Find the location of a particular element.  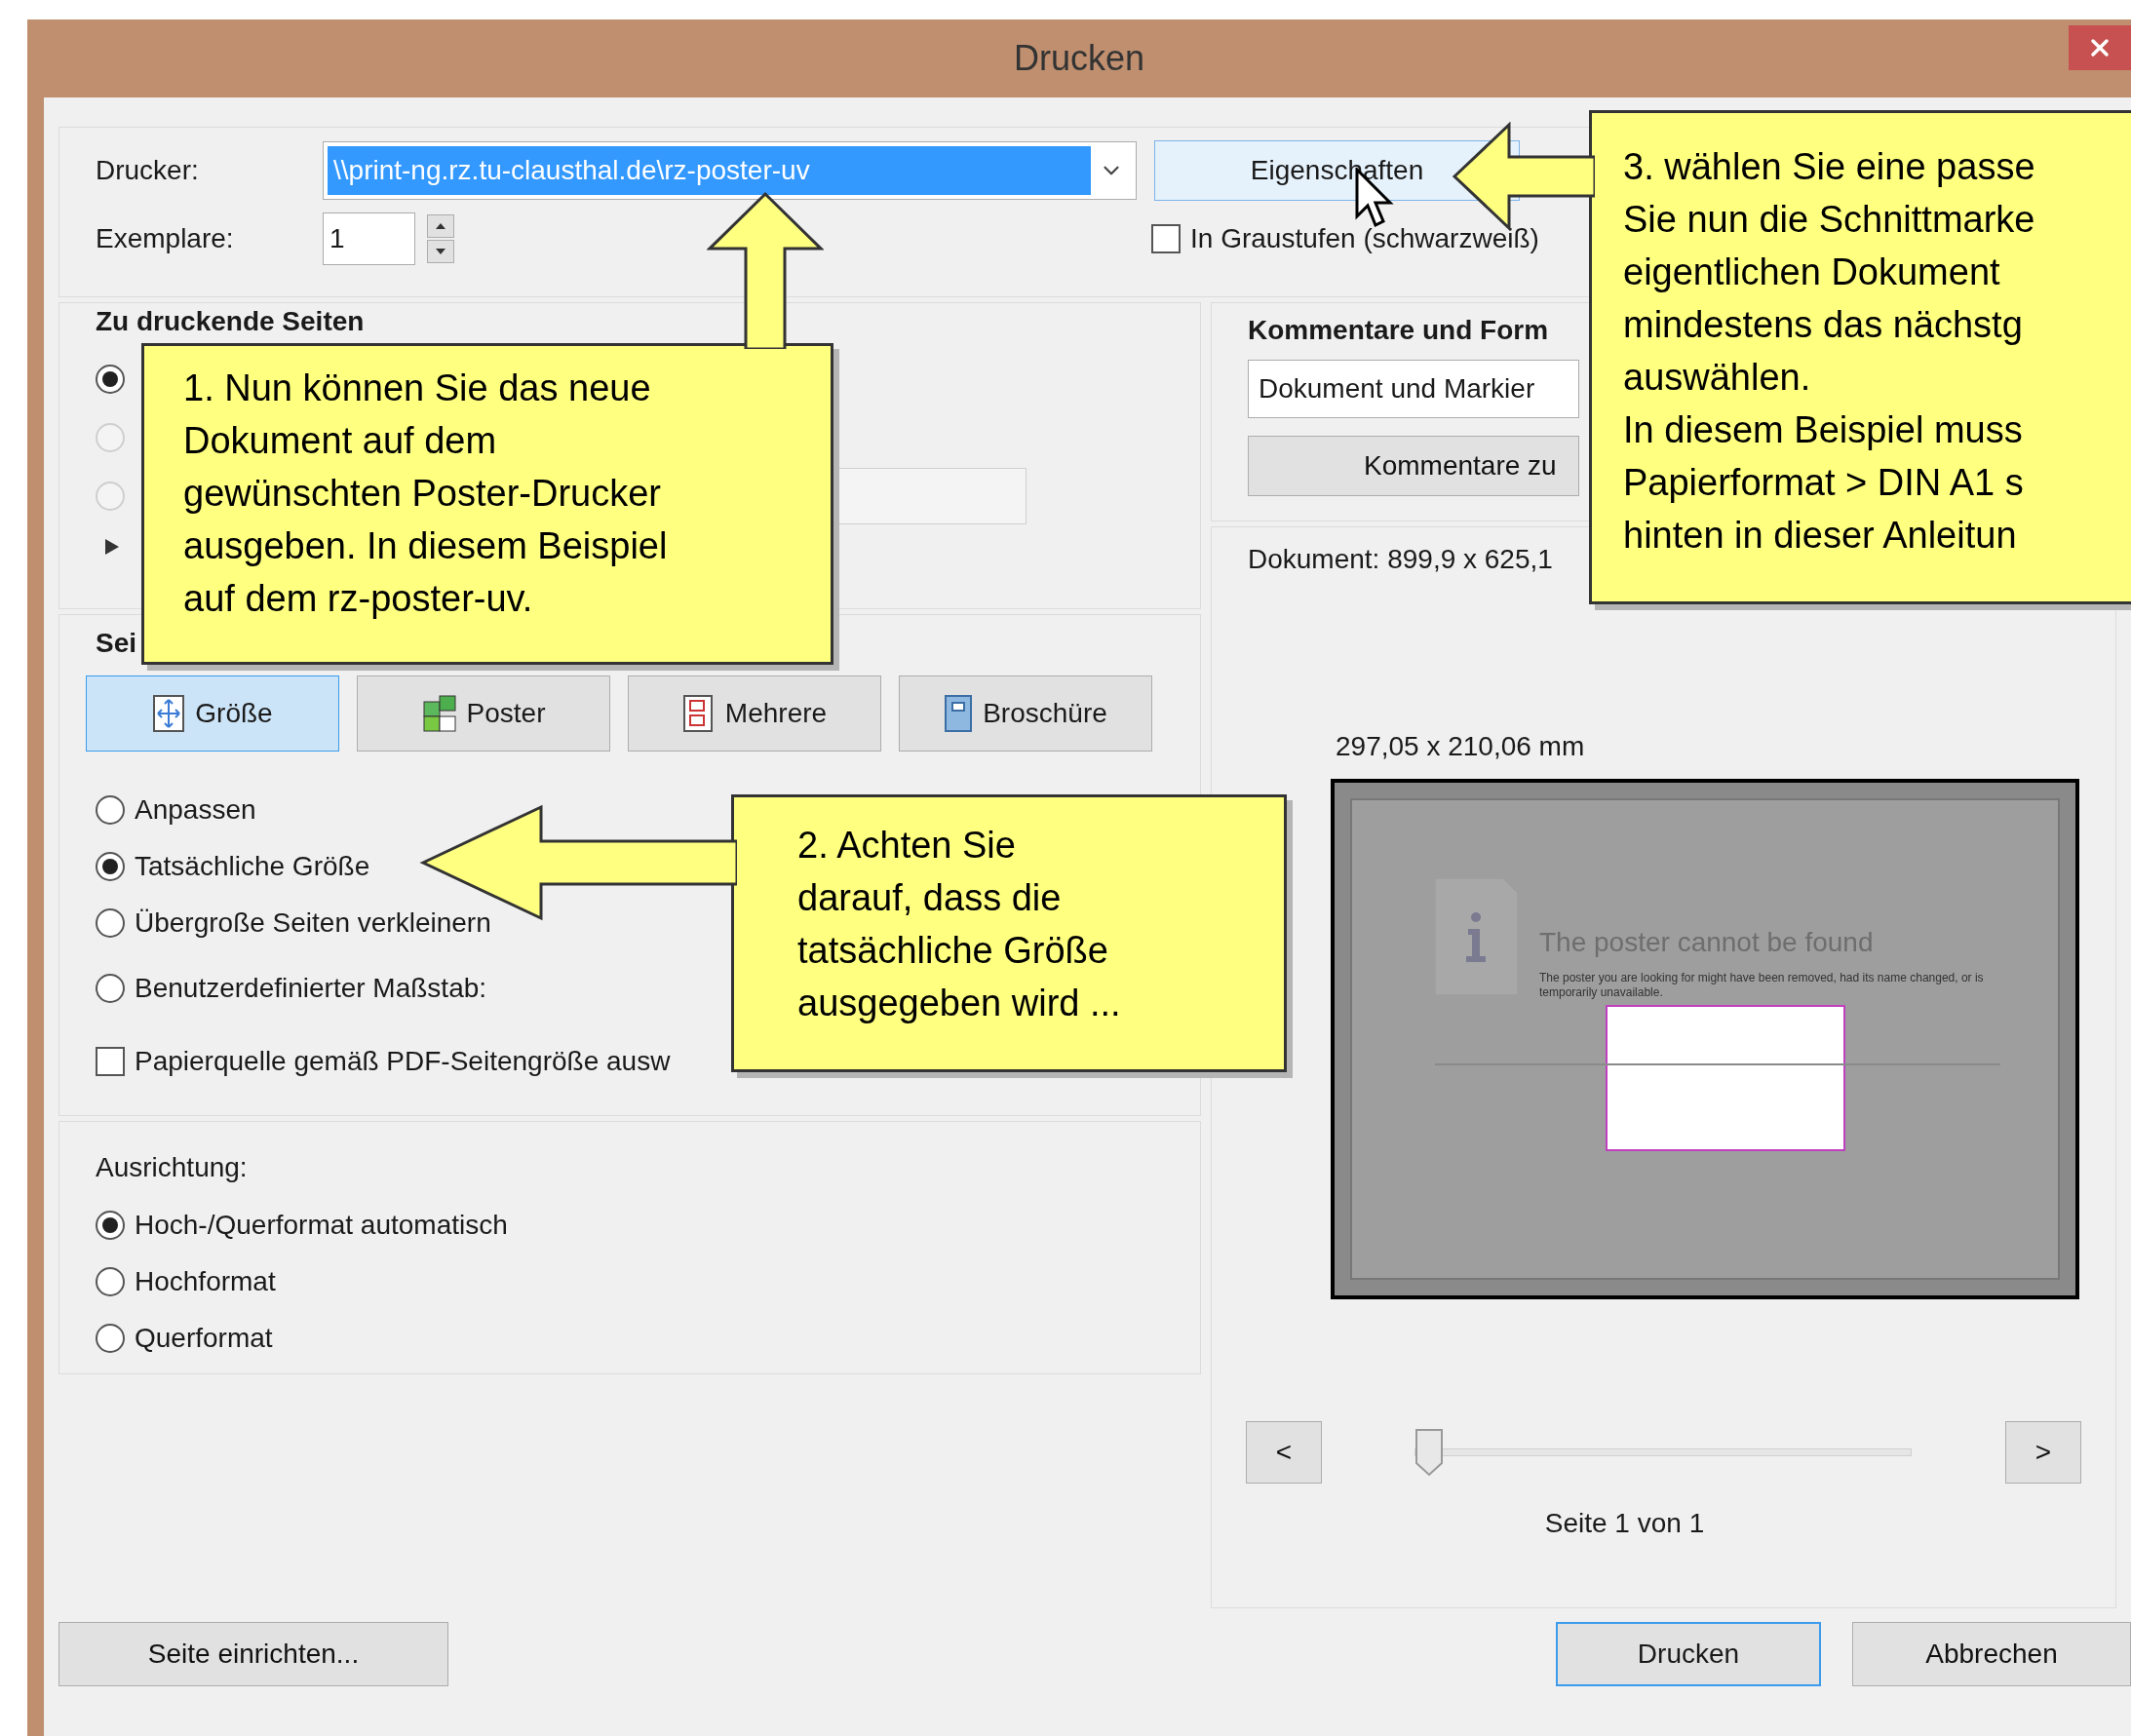

spin-down-button is located at coordinates (440, 251).